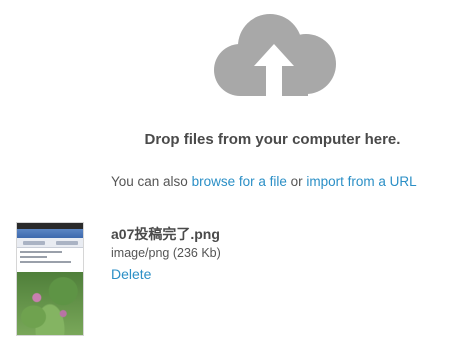  Describe the element at coordinates (151, 181) in the screenshot. I see `also-prefix: You can also` at that location.